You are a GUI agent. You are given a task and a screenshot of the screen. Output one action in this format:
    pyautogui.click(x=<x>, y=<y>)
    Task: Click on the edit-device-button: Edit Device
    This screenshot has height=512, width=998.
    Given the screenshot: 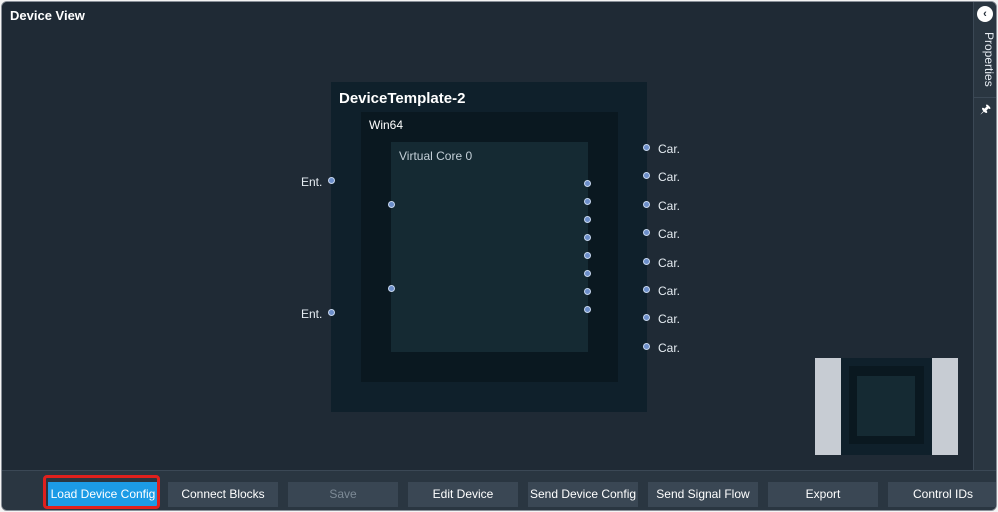 What is the action you would take?
    pyautogui.click(x=463, y=494)
    